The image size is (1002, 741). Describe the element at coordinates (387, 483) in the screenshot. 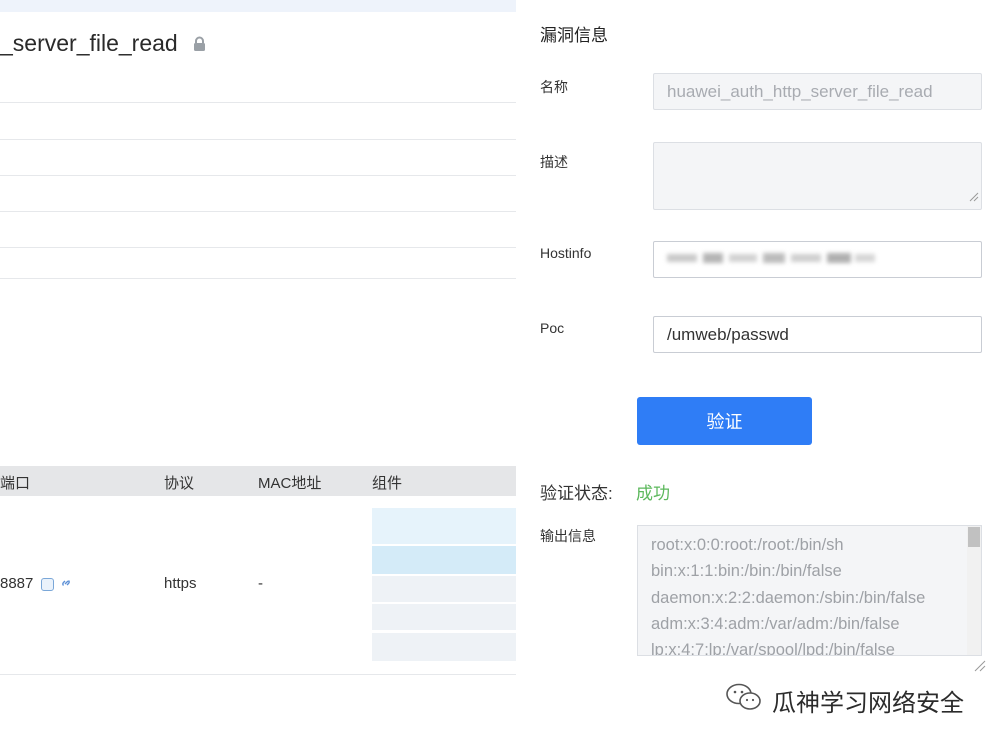

I see `header-component: 组件` at that location.